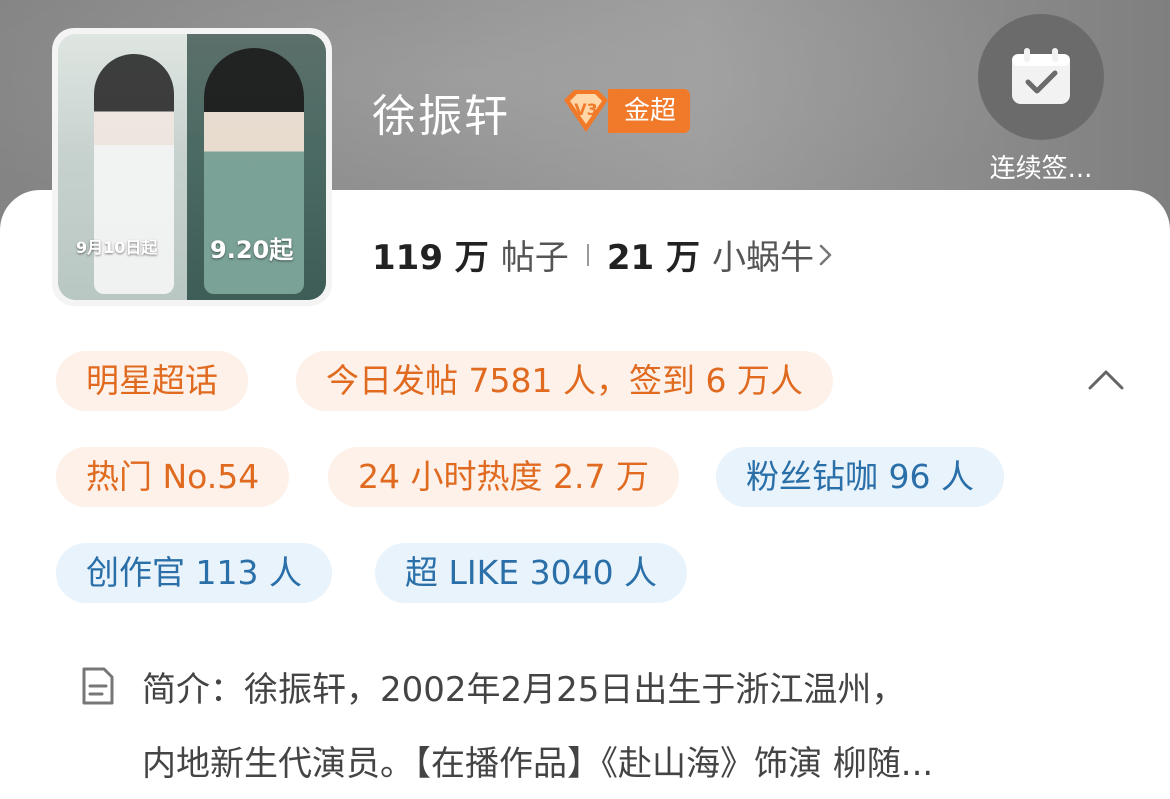 This screenshot has height=799, width=1170. Describe the element at coordinates (173, 477) in the screenshot. I see `chip-hot-rank: 热门 No.54` at that location.